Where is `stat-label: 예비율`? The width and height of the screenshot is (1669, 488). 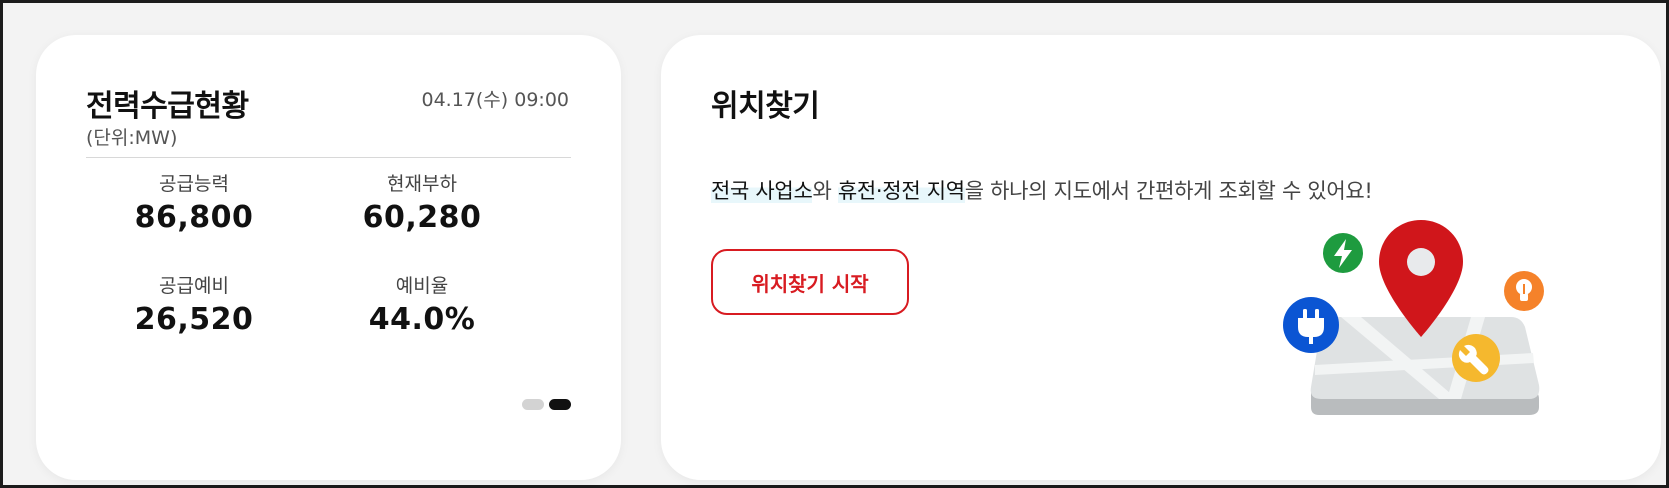 stat-label: 예비율 is located at coordinates (422, 286).